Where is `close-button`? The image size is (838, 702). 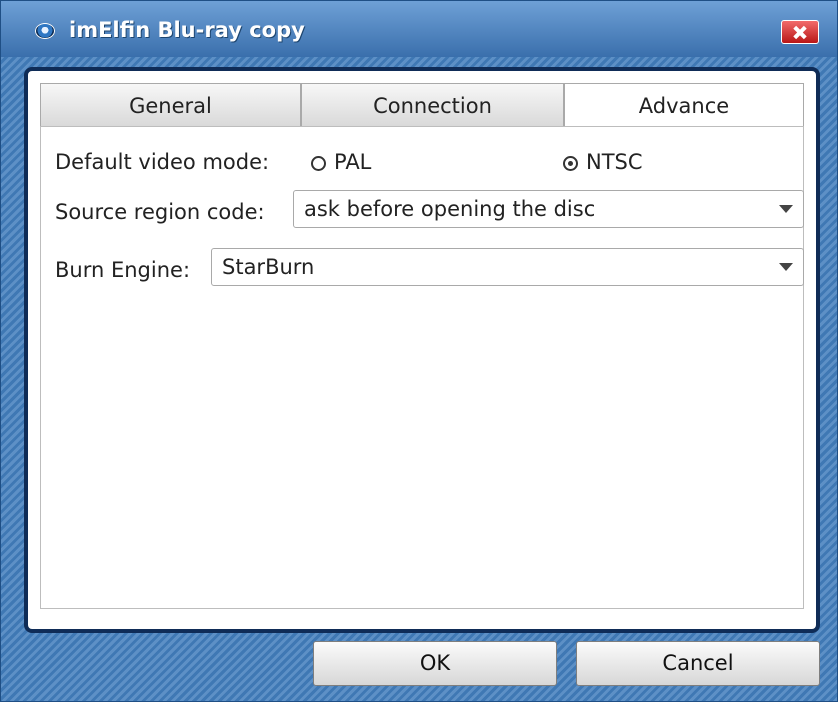
close-button is located at coordinates (800, 32).